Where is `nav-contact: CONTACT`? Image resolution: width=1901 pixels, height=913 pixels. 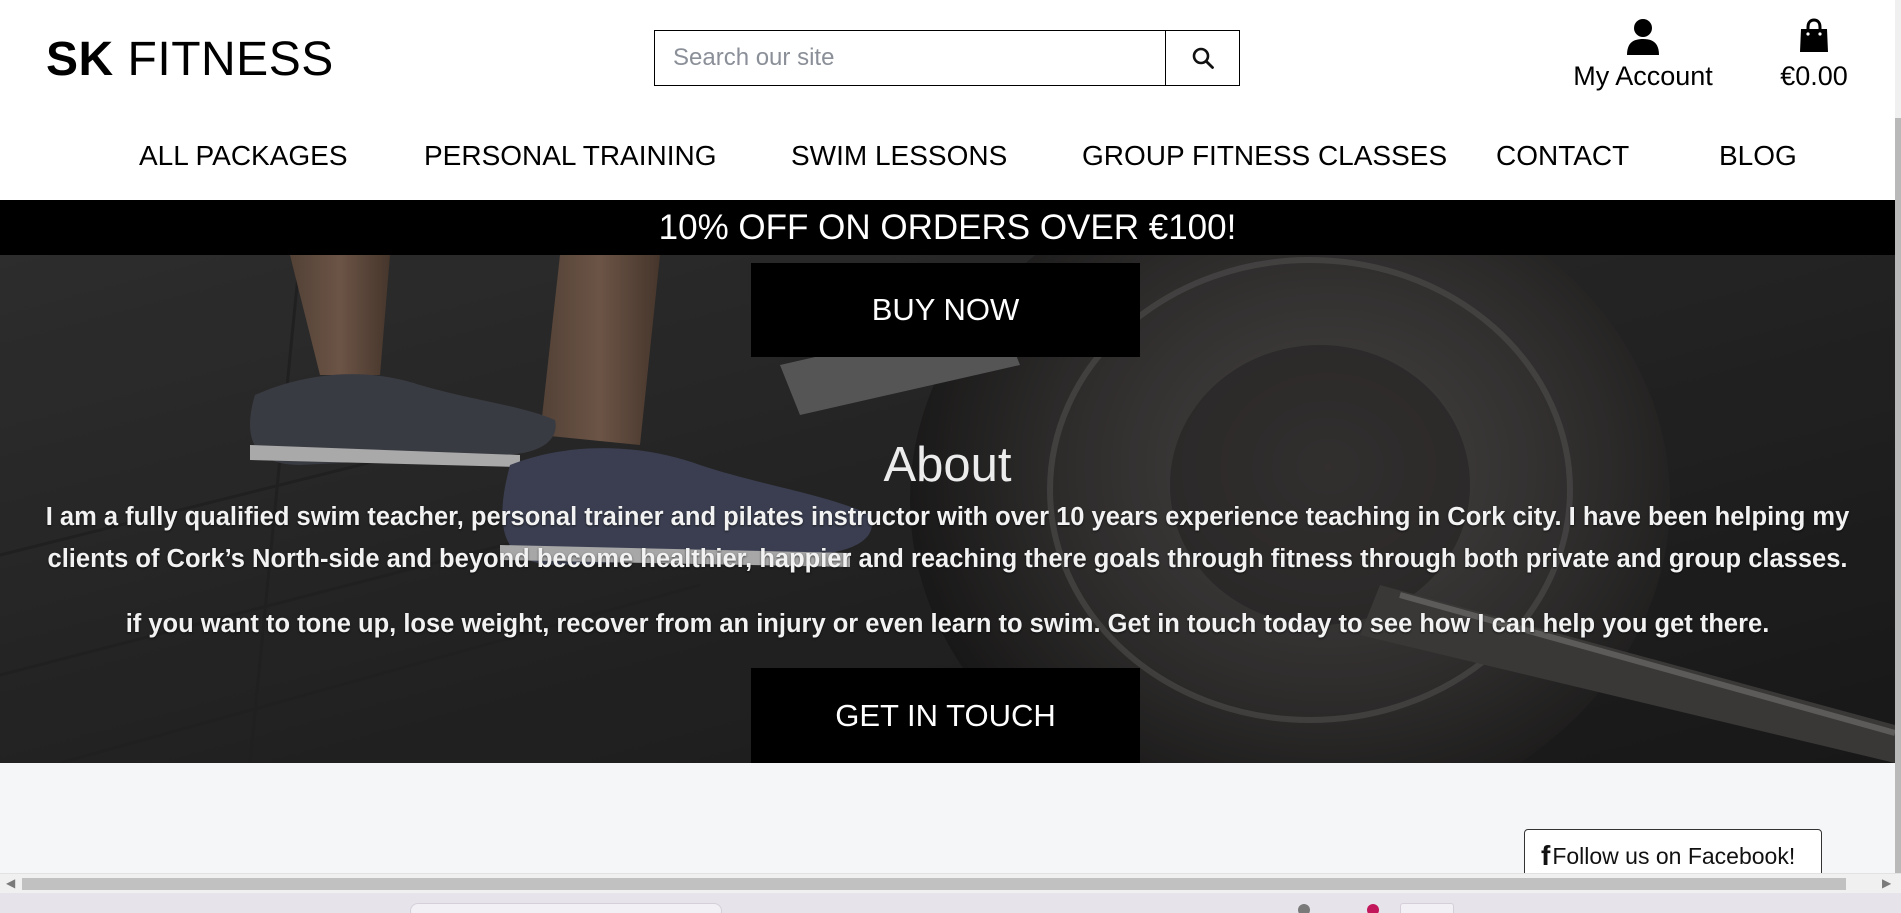
nav-contact: CONTACT is located at coordinates (1562, 156).